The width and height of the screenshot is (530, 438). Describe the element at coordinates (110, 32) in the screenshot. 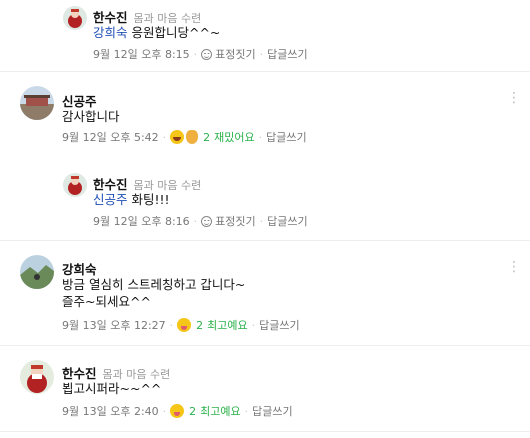

I see `mention-link: 강희숙` at that location.